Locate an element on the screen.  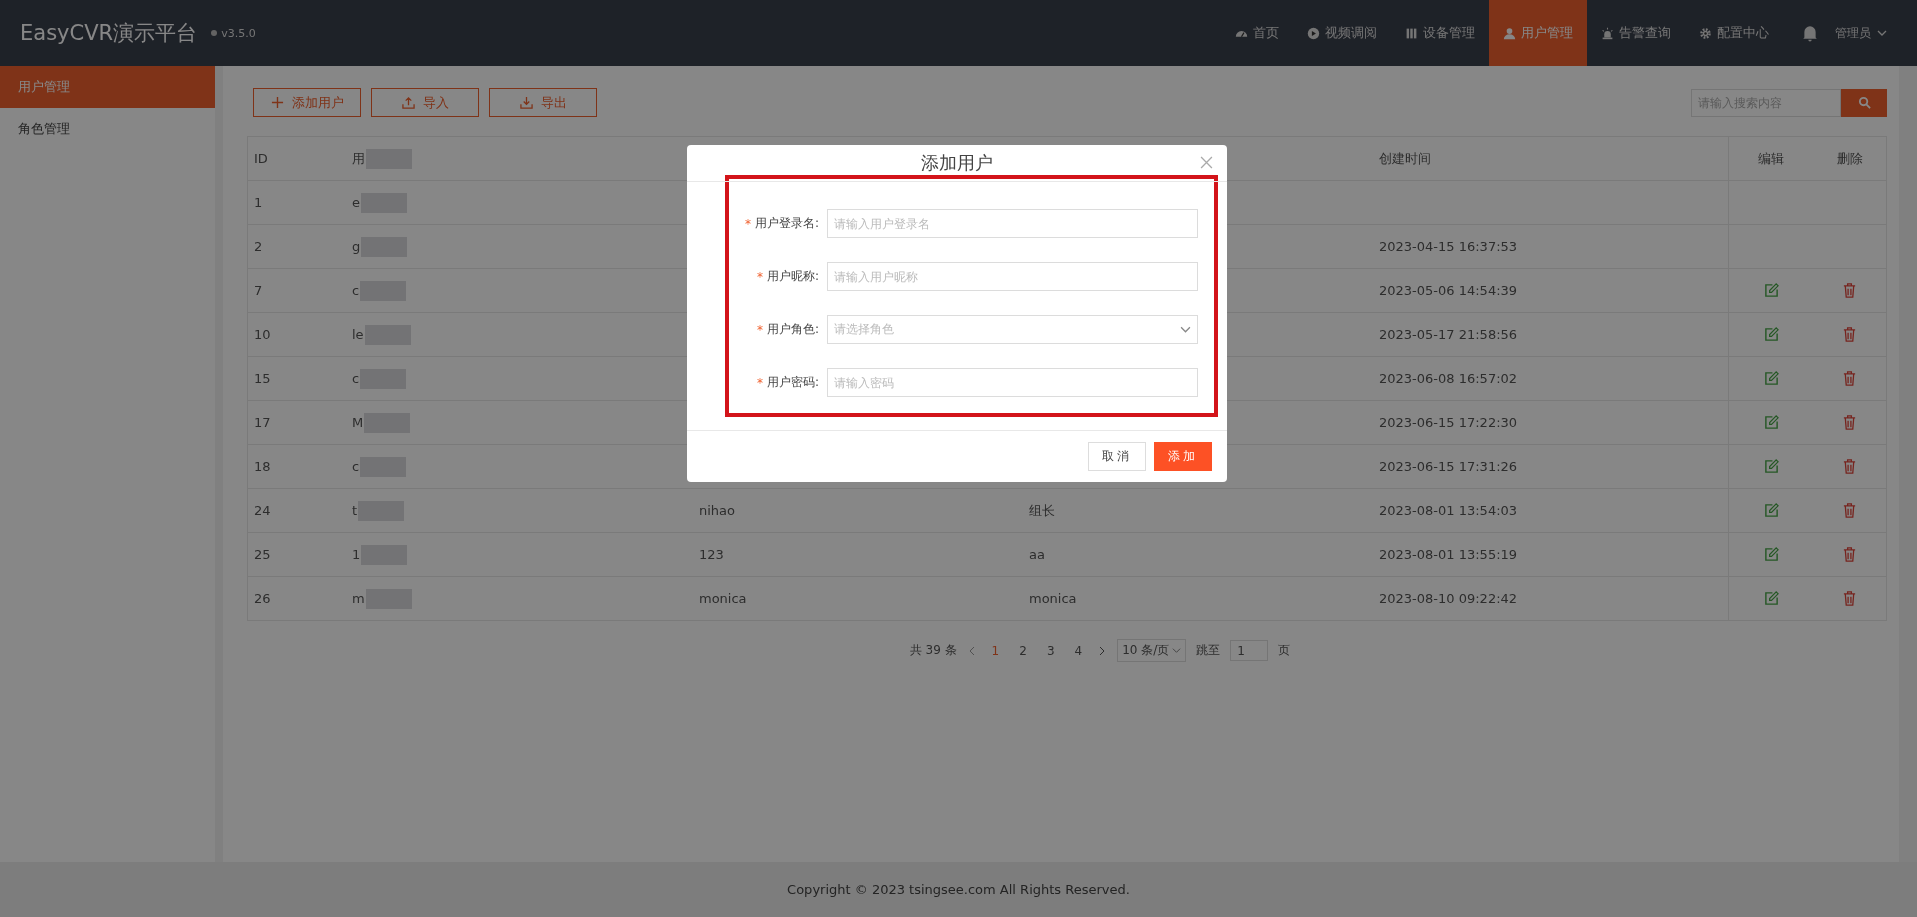
columns-icon is located at coordinates (1411, 33).